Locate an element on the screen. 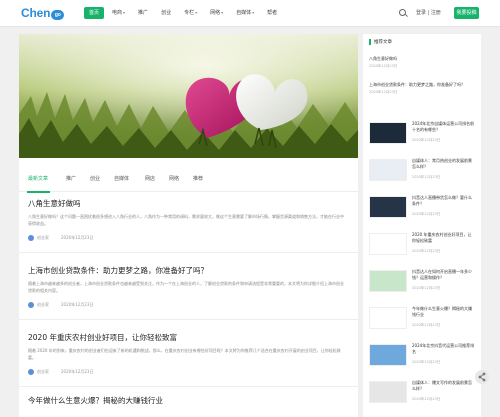 Image resolution: width=500 pixels, height=417 pixels. nav-item-label: 推广 is located at coordinates (143, 13).